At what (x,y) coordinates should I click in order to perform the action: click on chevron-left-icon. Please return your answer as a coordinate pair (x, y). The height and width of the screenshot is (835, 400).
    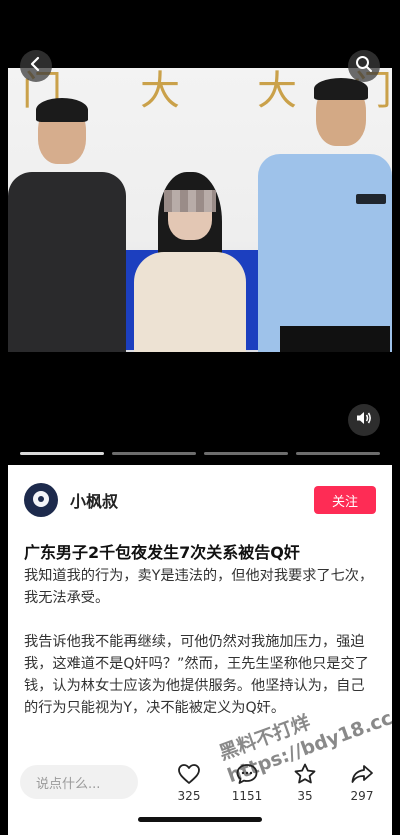
    Looking at the image, I should click on (36, 66).